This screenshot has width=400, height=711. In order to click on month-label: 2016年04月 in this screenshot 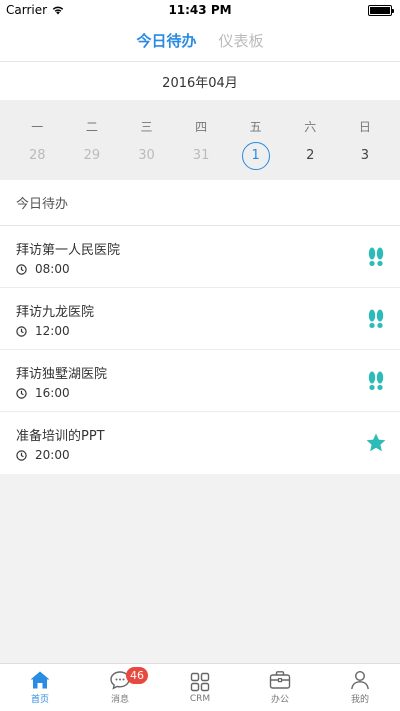, I will do `click(200, 81)`.